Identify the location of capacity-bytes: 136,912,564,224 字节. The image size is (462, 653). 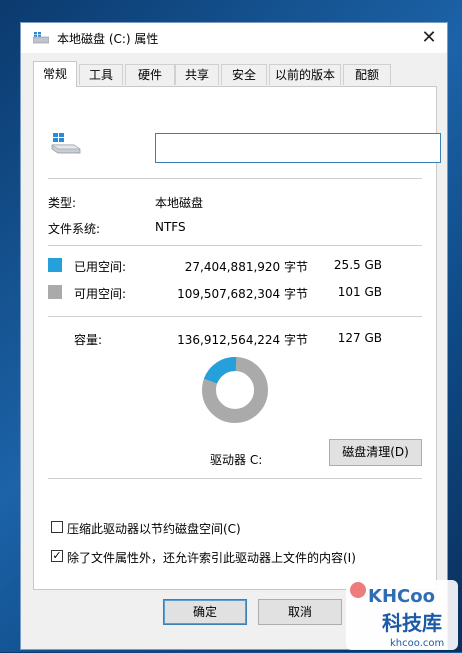
(242, 340).